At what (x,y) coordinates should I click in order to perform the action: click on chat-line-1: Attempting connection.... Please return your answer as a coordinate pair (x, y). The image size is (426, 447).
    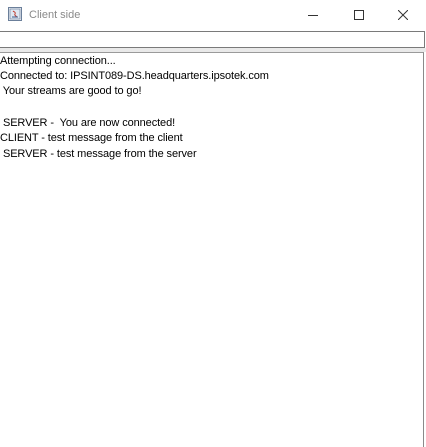
    Looking at the image, I should click on (58, 61).